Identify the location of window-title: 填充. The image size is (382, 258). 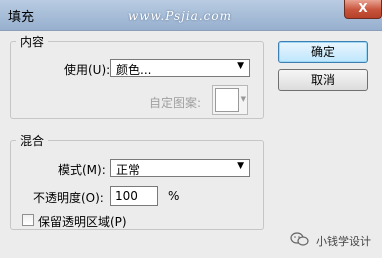
(21, 17).